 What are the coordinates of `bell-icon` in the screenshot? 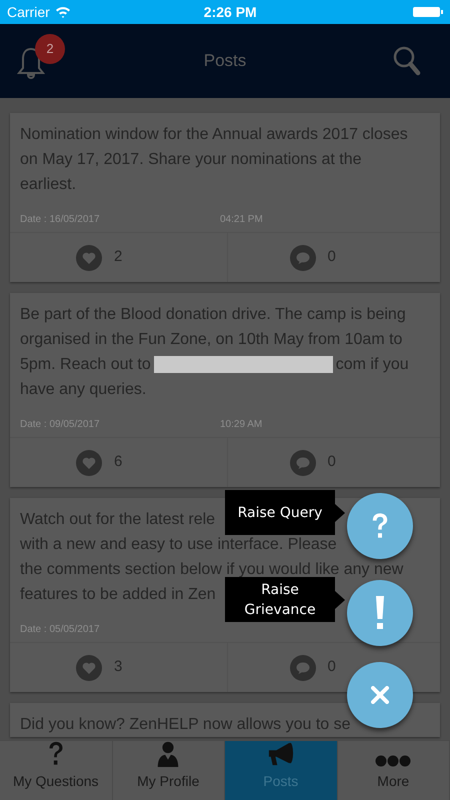 It's located at (31, 63).